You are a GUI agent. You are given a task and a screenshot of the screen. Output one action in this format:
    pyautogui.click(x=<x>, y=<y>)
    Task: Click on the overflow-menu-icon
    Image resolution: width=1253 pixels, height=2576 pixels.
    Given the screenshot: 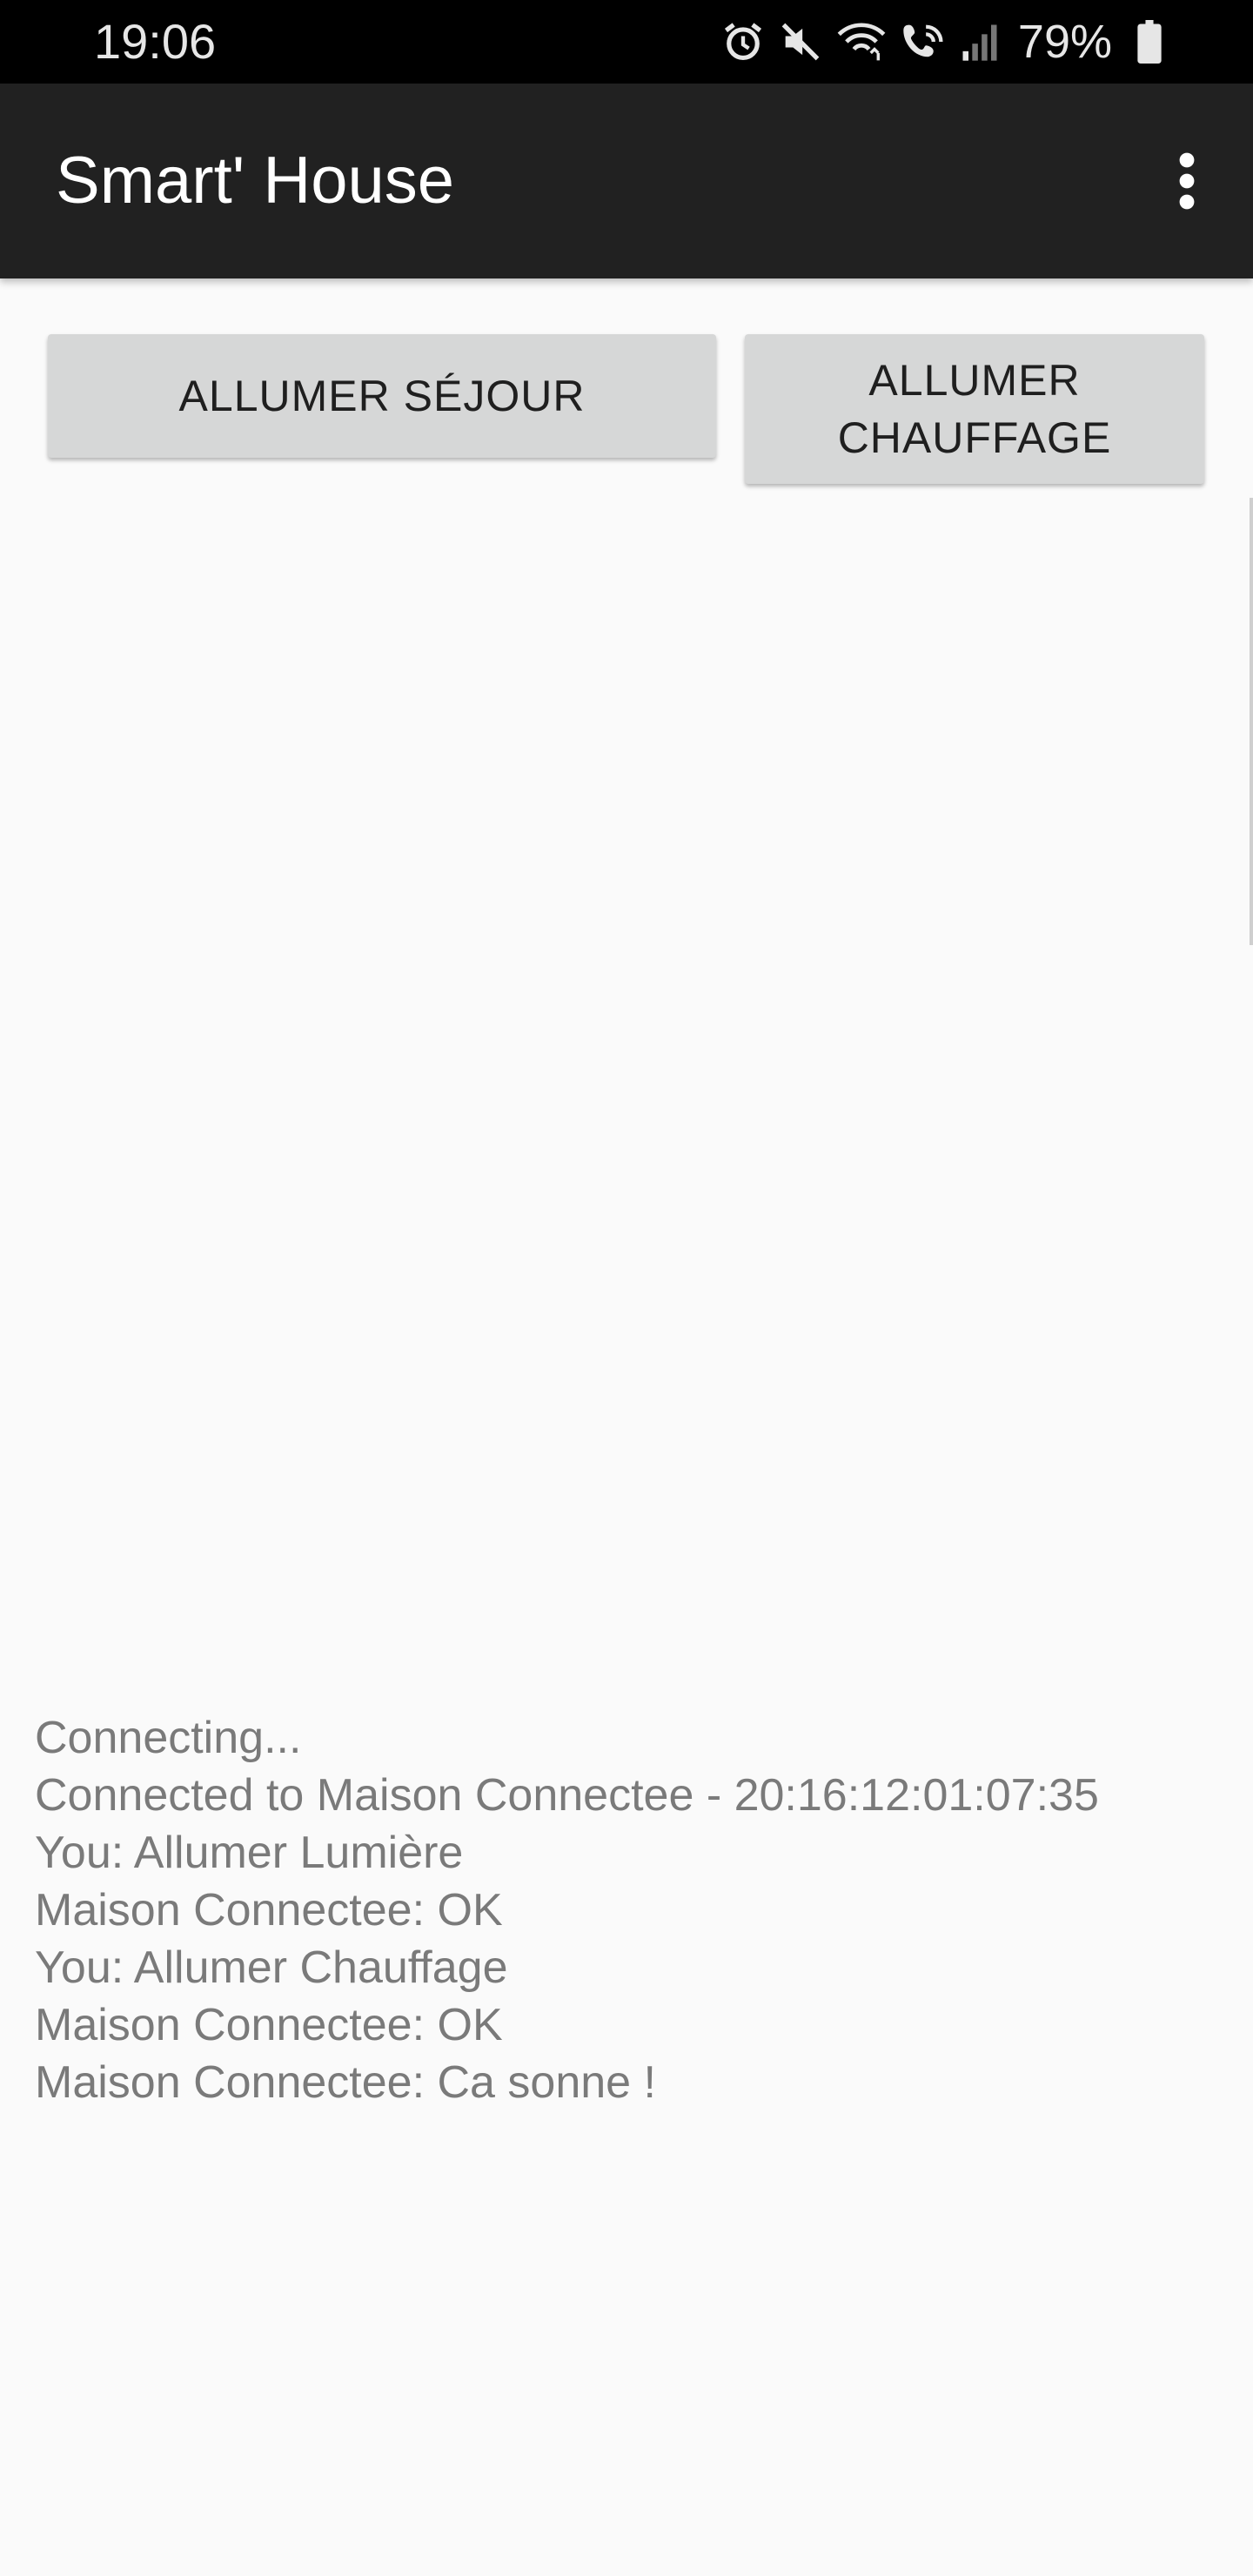 What is the action you would take?
    pyautogui.click(x=1187, y=181)
    